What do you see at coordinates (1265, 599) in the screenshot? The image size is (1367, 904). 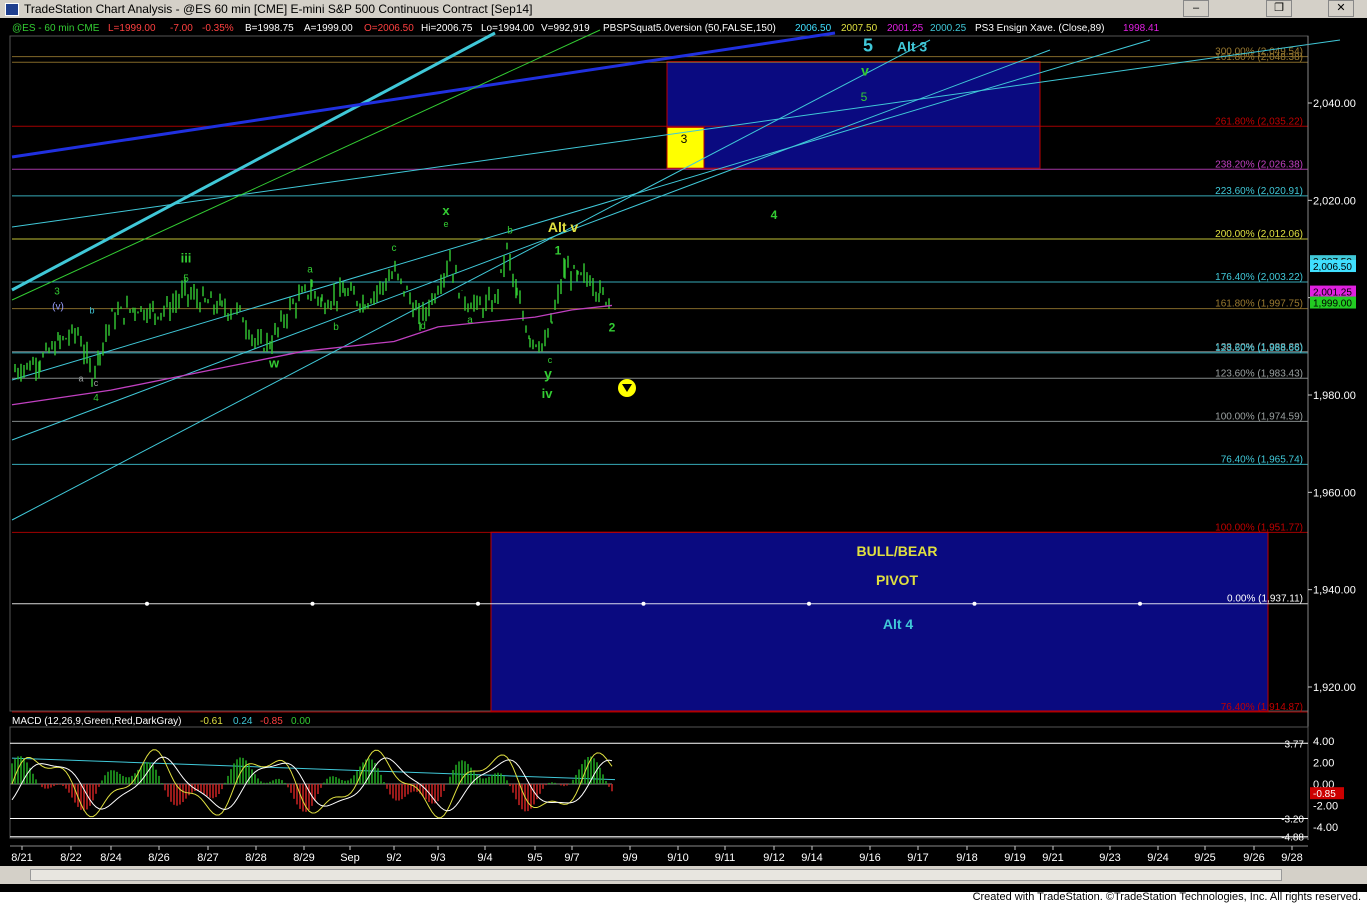 I see `fib-label: 0.00% (1,937.11)` at bounding box center [1265, 599].